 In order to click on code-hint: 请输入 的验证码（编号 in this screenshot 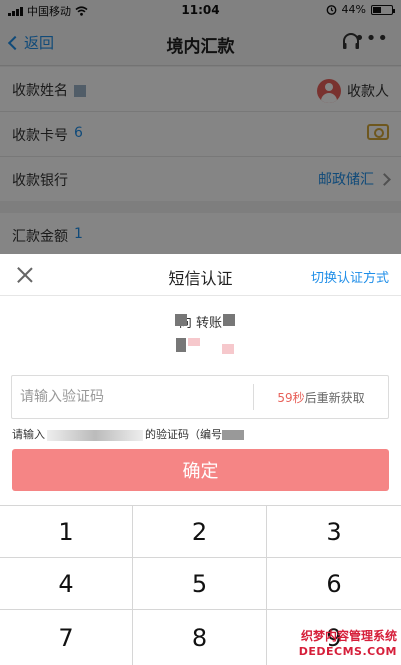, I will do `click(128, 434)`.